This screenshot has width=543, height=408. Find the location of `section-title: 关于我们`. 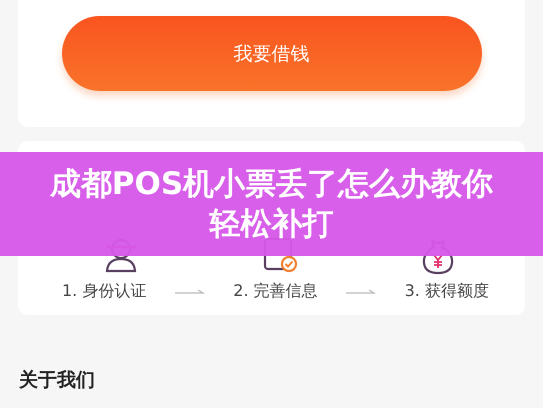

section-title: 关于我们 is located at coordinates (57, 380).